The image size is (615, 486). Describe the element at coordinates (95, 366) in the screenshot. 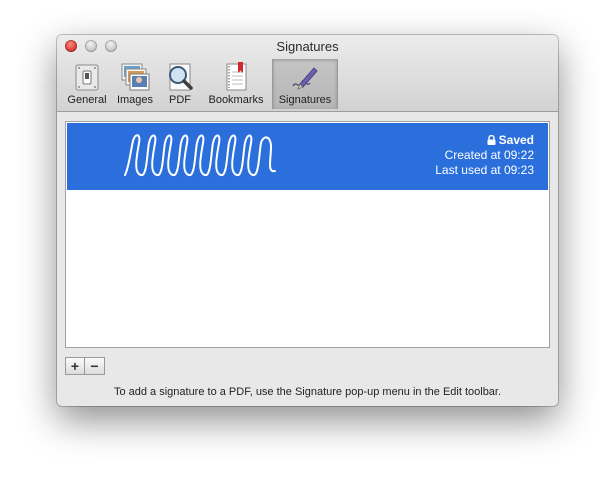

I see `remove-signature-button: −` at that location.